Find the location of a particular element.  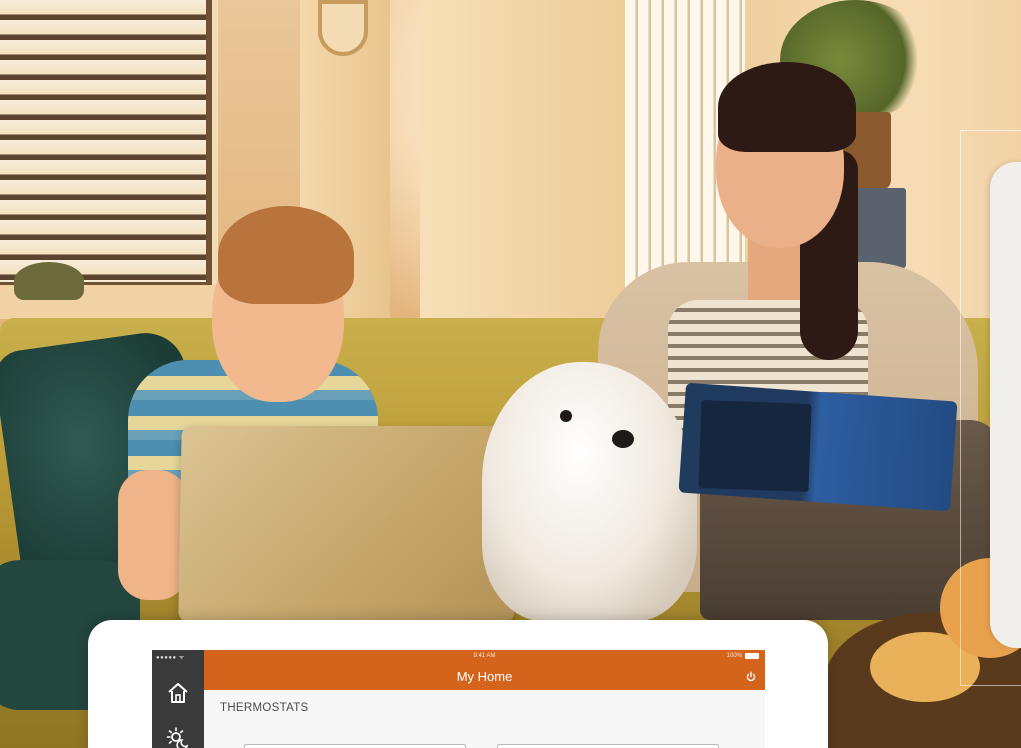

door-panel is located at coordinates (525, 160).